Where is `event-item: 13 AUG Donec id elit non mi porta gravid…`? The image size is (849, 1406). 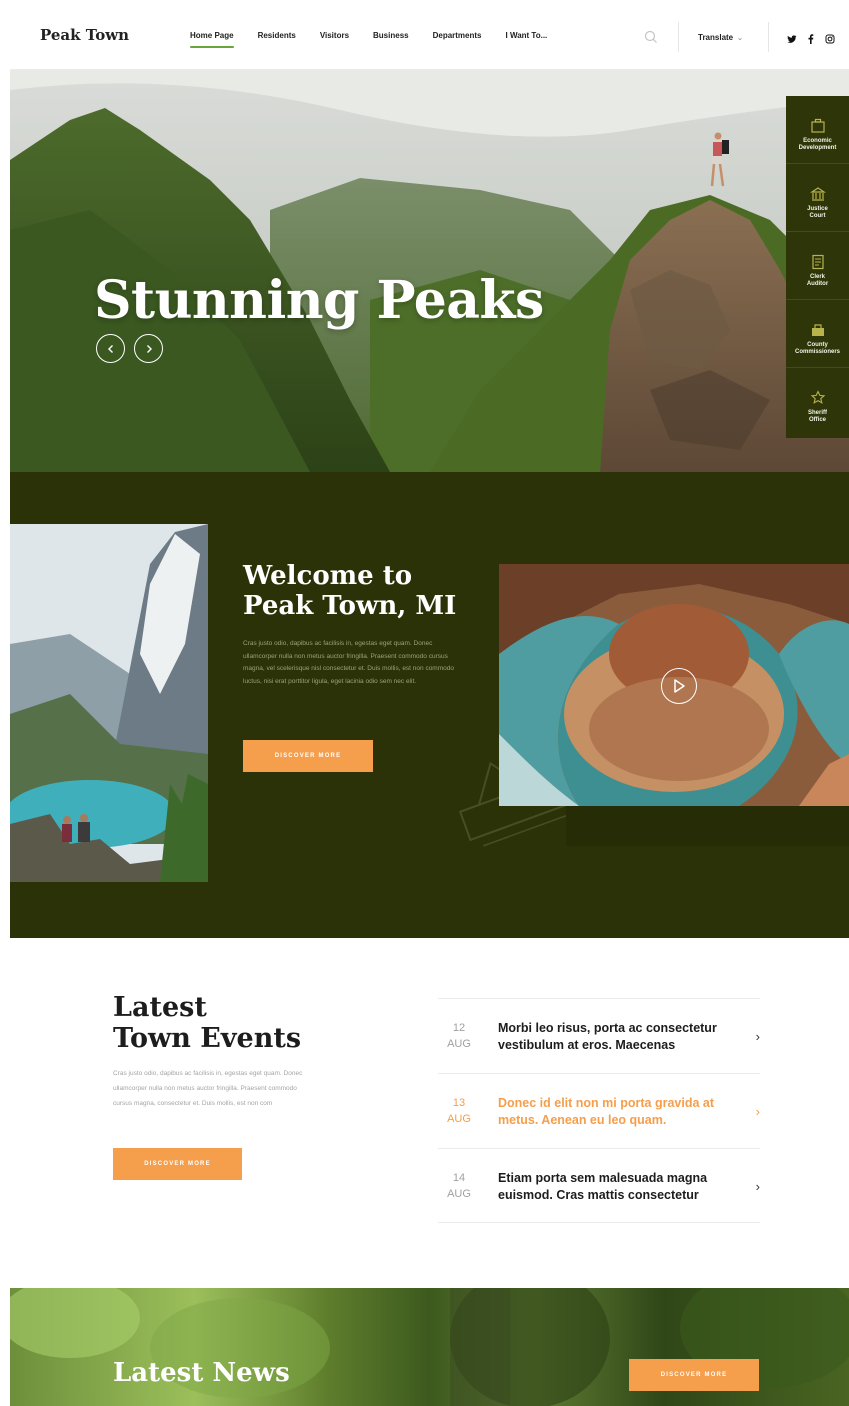 event-item: 13 AUG Donec id elit non mi porta gravid… is located at coordinates (599, 1110).